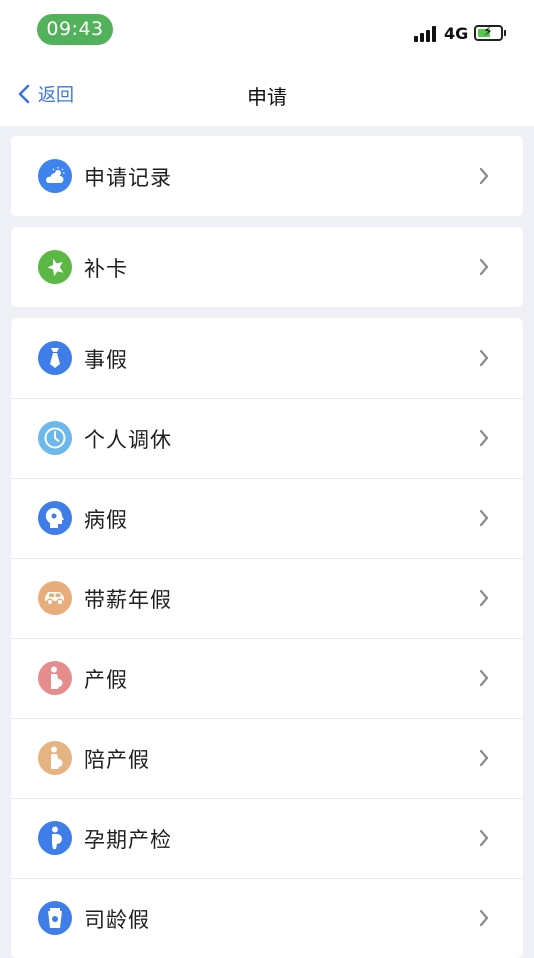  What do you see at coordinates (106, 680) in the screenshot?
I see `list-item-label: 产假` at bounding box center [106, 680].